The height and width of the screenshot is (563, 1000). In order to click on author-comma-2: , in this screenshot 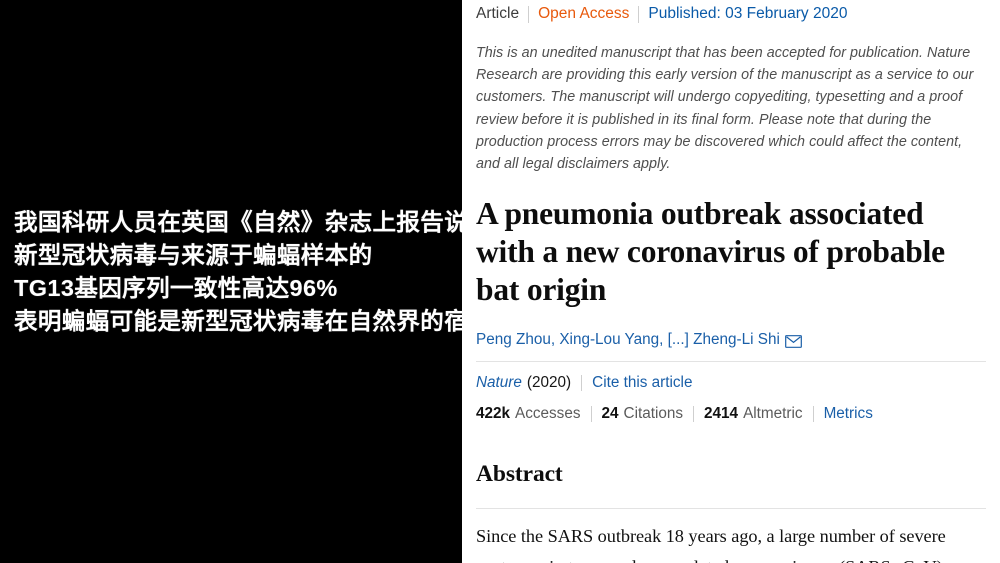, I will do `click(663, 340)`.